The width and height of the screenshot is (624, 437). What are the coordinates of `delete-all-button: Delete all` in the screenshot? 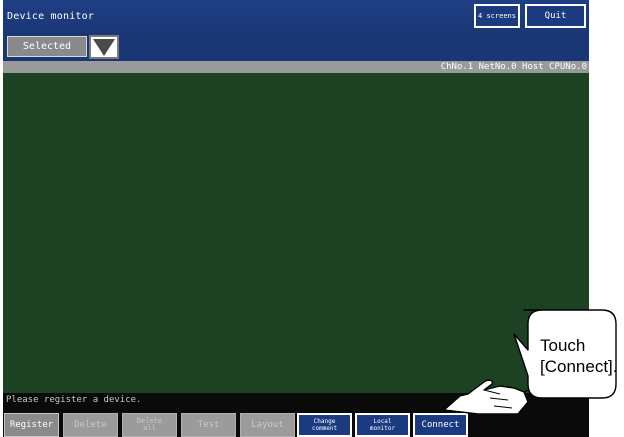 It's located at (149, 425).